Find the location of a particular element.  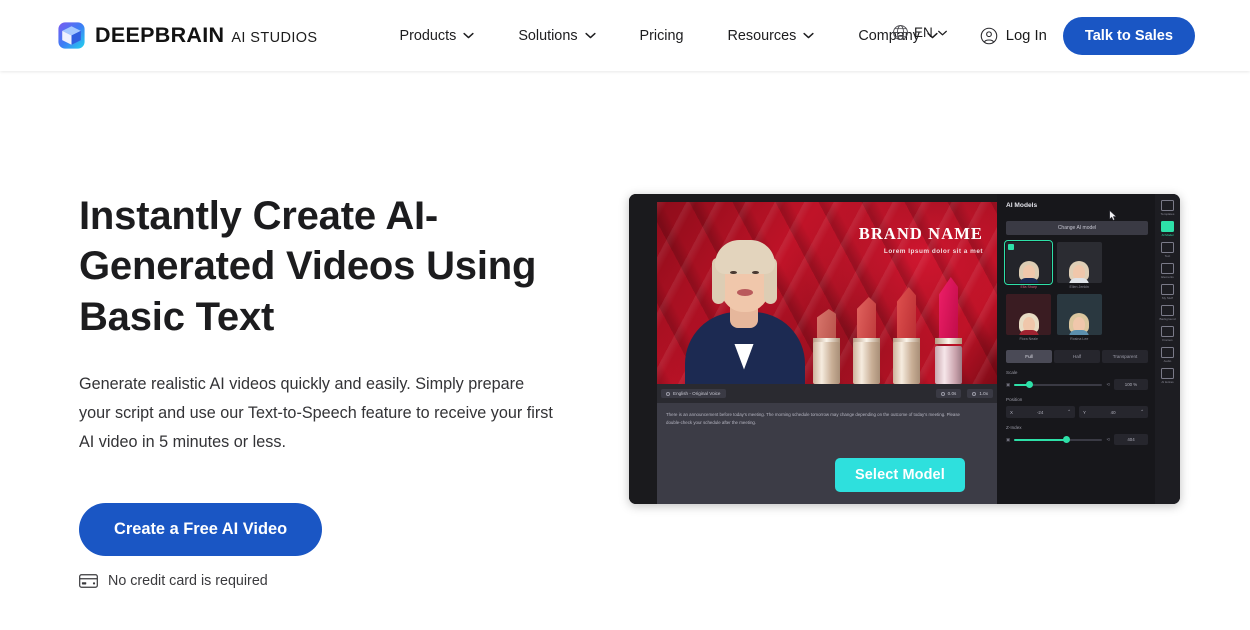

position-x-field: X -24 ⌃ is located at coordinates (1040, 412).